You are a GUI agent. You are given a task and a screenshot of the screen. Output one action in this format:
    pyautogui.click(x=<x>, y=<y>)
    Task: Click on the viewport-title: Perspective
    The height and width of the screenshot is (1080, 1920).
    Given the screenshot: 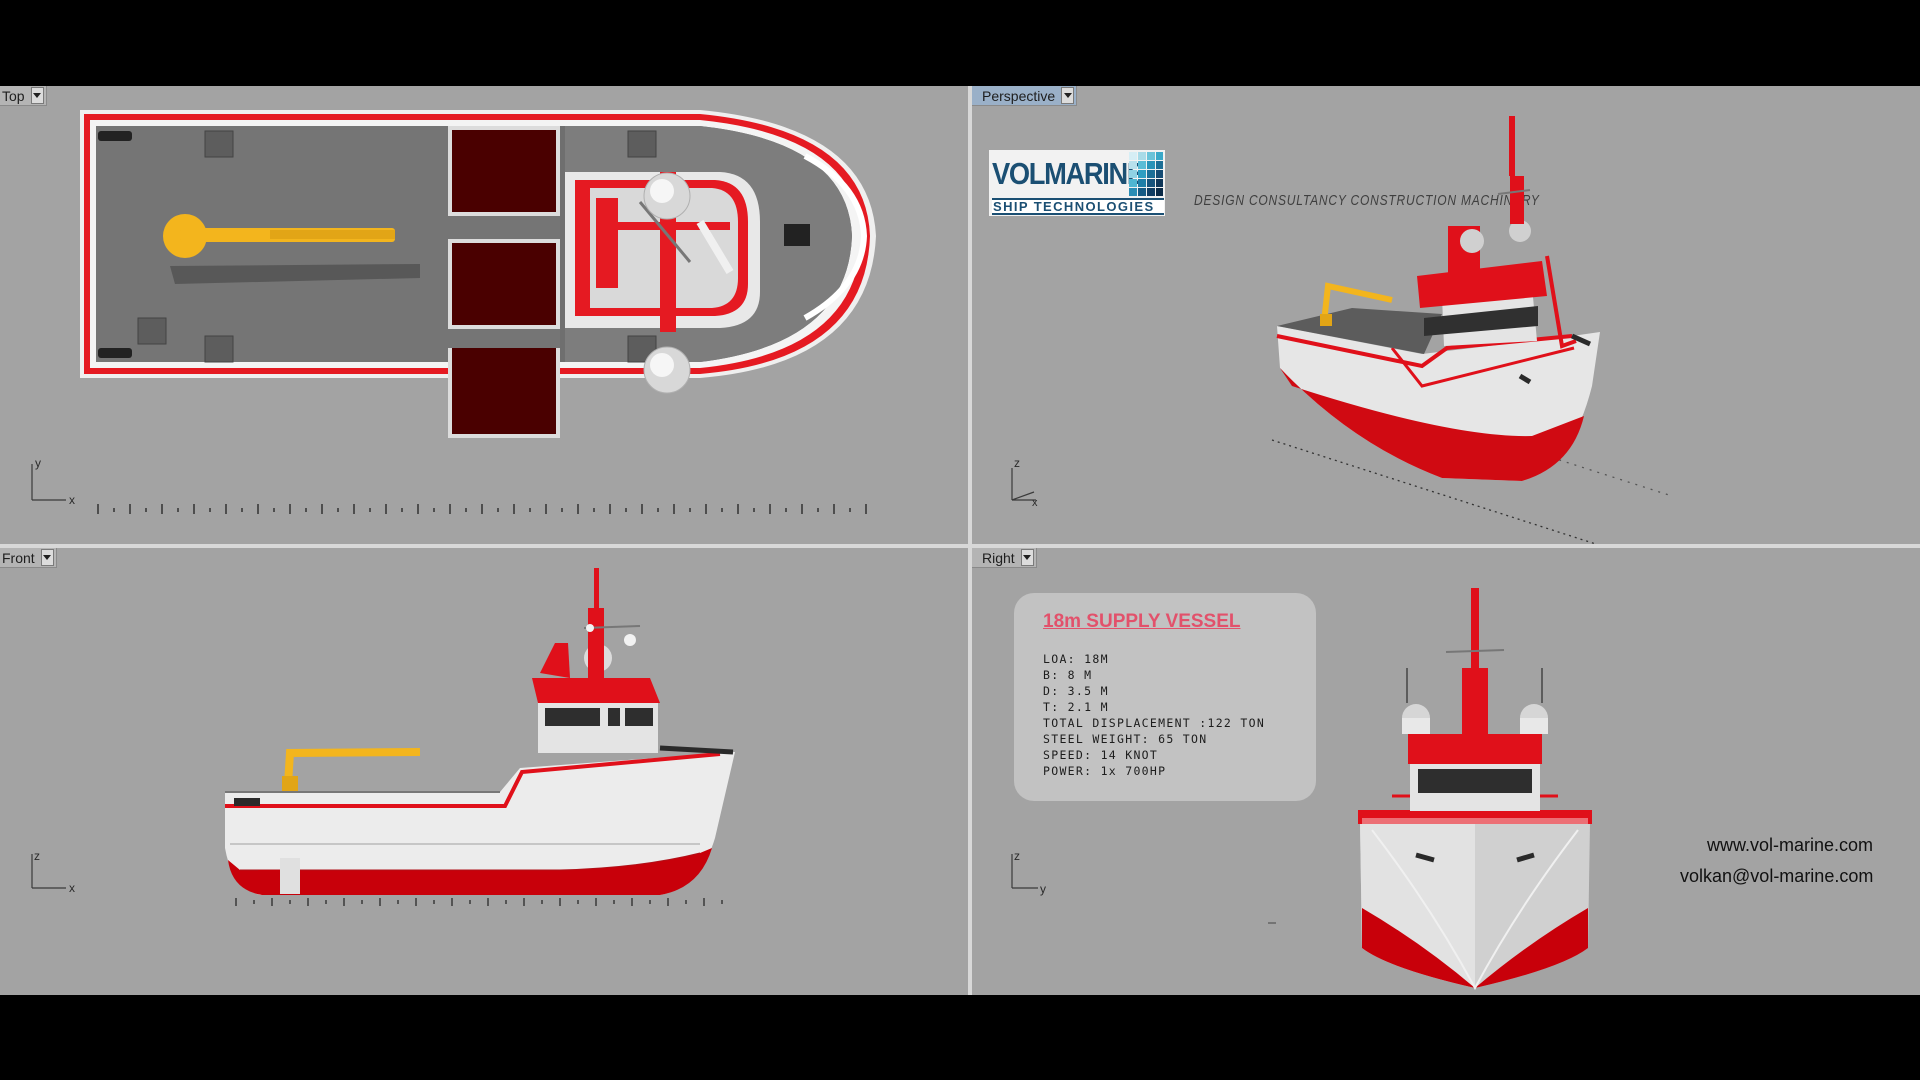 What is the action you would take?
    pyautogui.click(x=1019, y=95)
    